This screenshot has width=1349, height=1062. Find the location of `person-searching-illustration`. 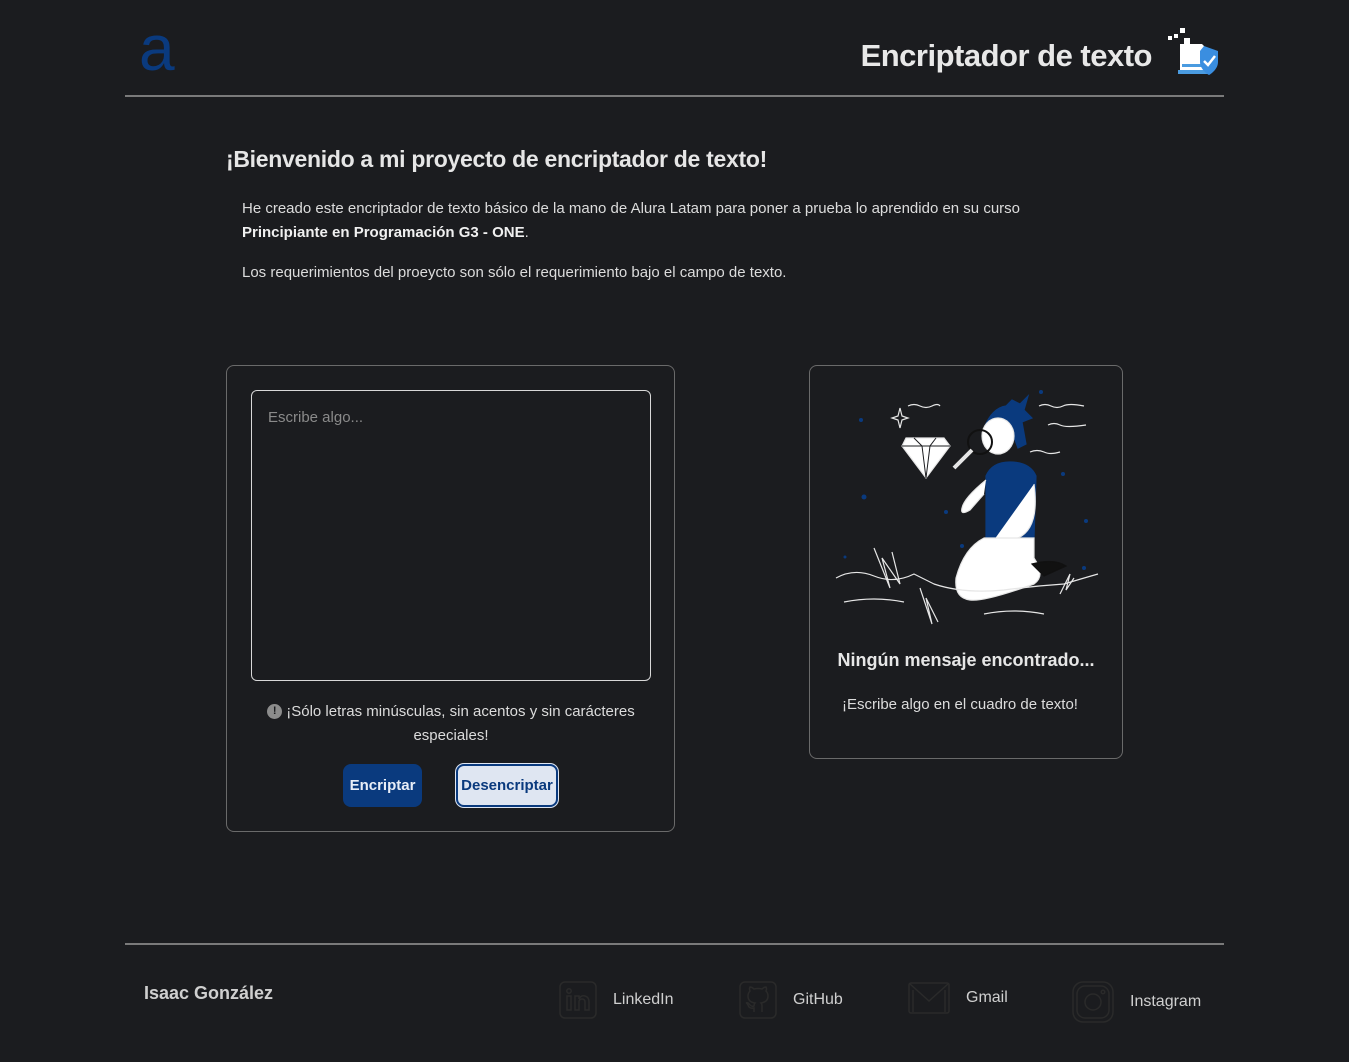

person-searching-illustration is located at coordinates (967, 507).